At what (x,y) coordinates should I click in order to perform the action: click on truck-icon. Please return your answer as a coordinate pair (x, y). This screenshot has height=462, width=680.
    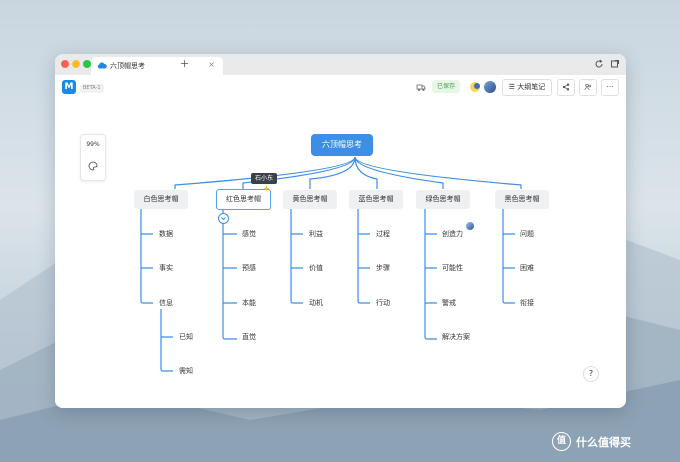
    Looking at the image, I should click on (421, 87).